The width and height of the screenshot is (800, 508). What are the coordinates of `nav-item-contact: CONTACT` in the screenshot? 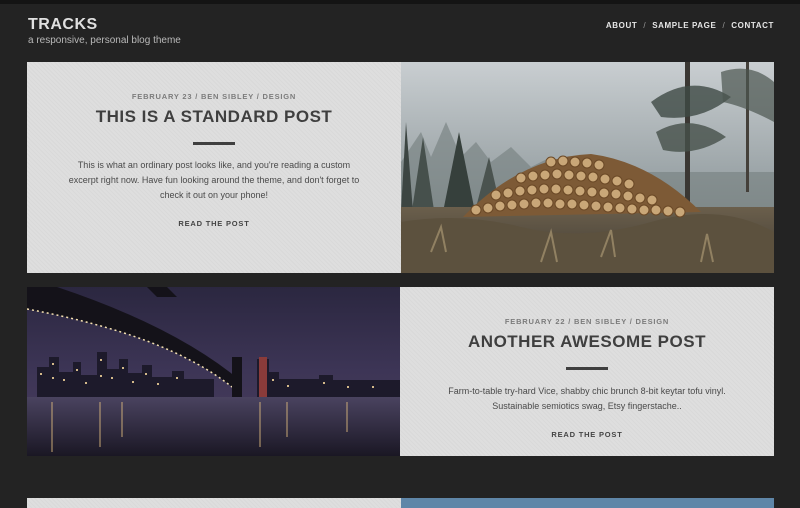 It's located at (752, 25).